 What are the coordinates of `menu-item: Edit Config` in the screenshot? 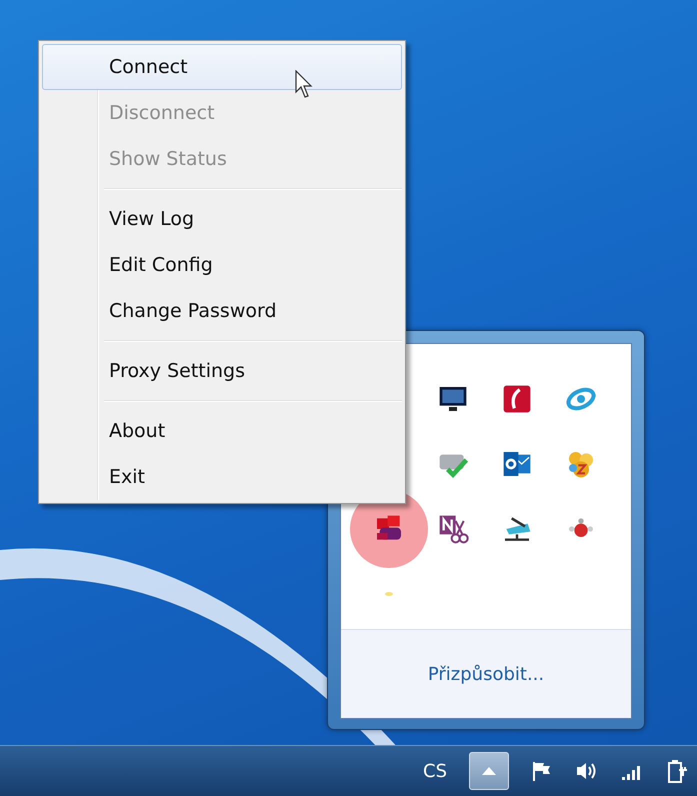 It's located at (222, 265).